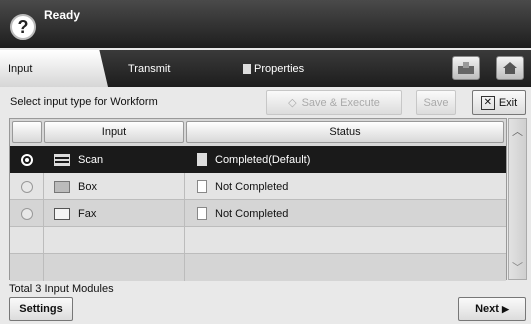  I want to click on tab-input-label: Input, so click(20, 68).